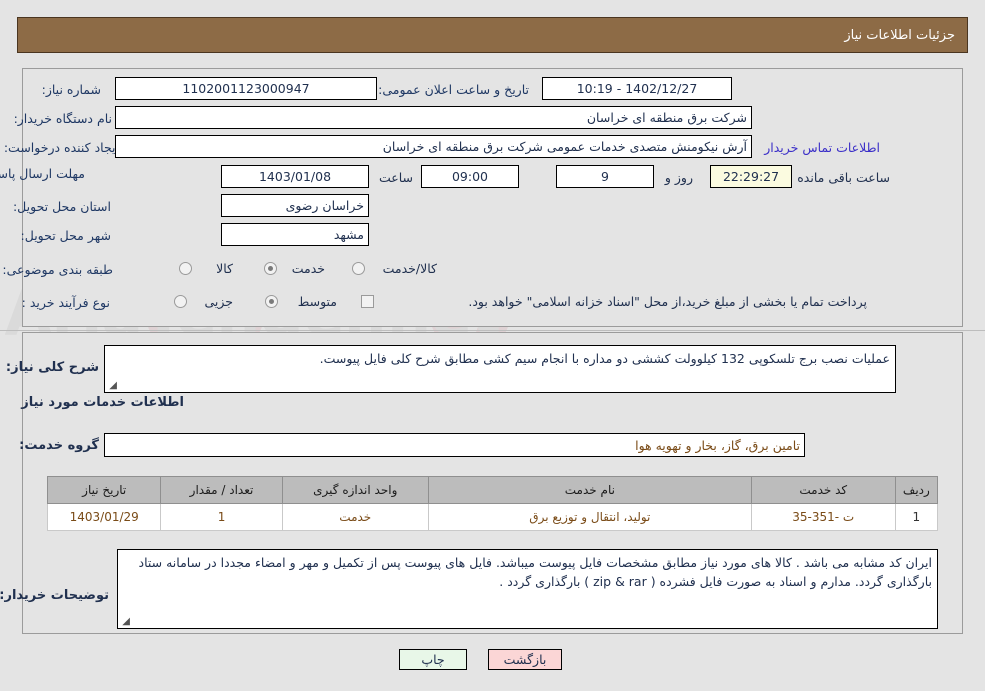  I want to click on general-description-label: شرح کلی نیاز:, so click(52, 367).